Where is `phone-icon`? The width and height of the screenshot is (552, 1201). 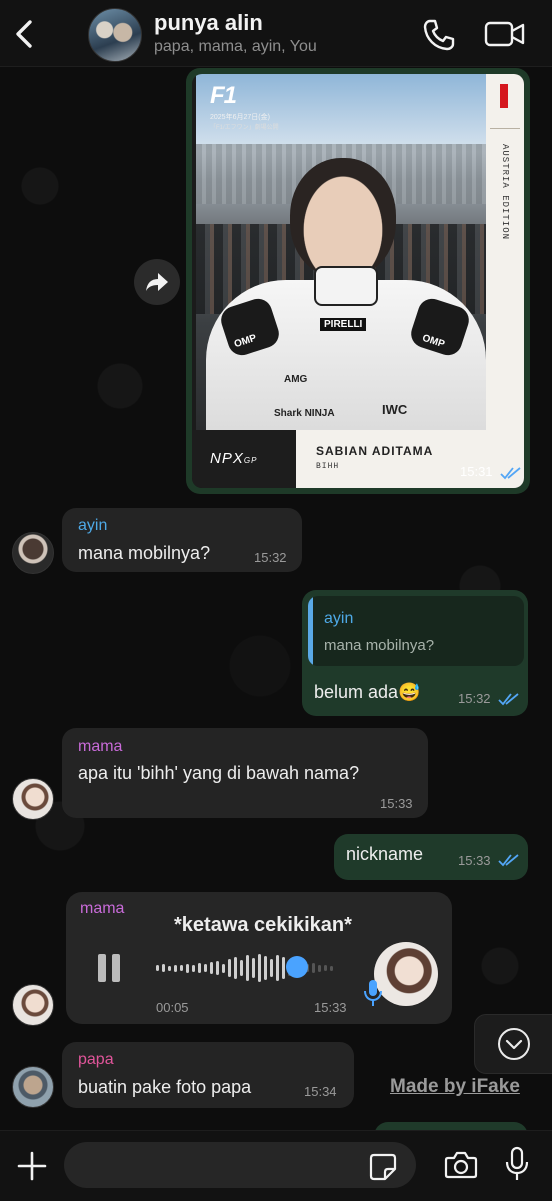 phone-icon is located at coordinates (439, 35).